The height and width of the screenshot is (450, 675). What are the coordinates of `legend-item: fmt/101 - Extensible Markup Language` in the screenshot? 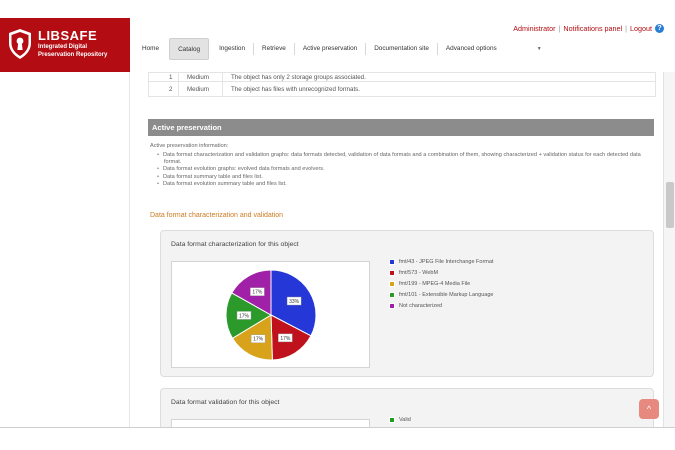 It's located at (441, 297).